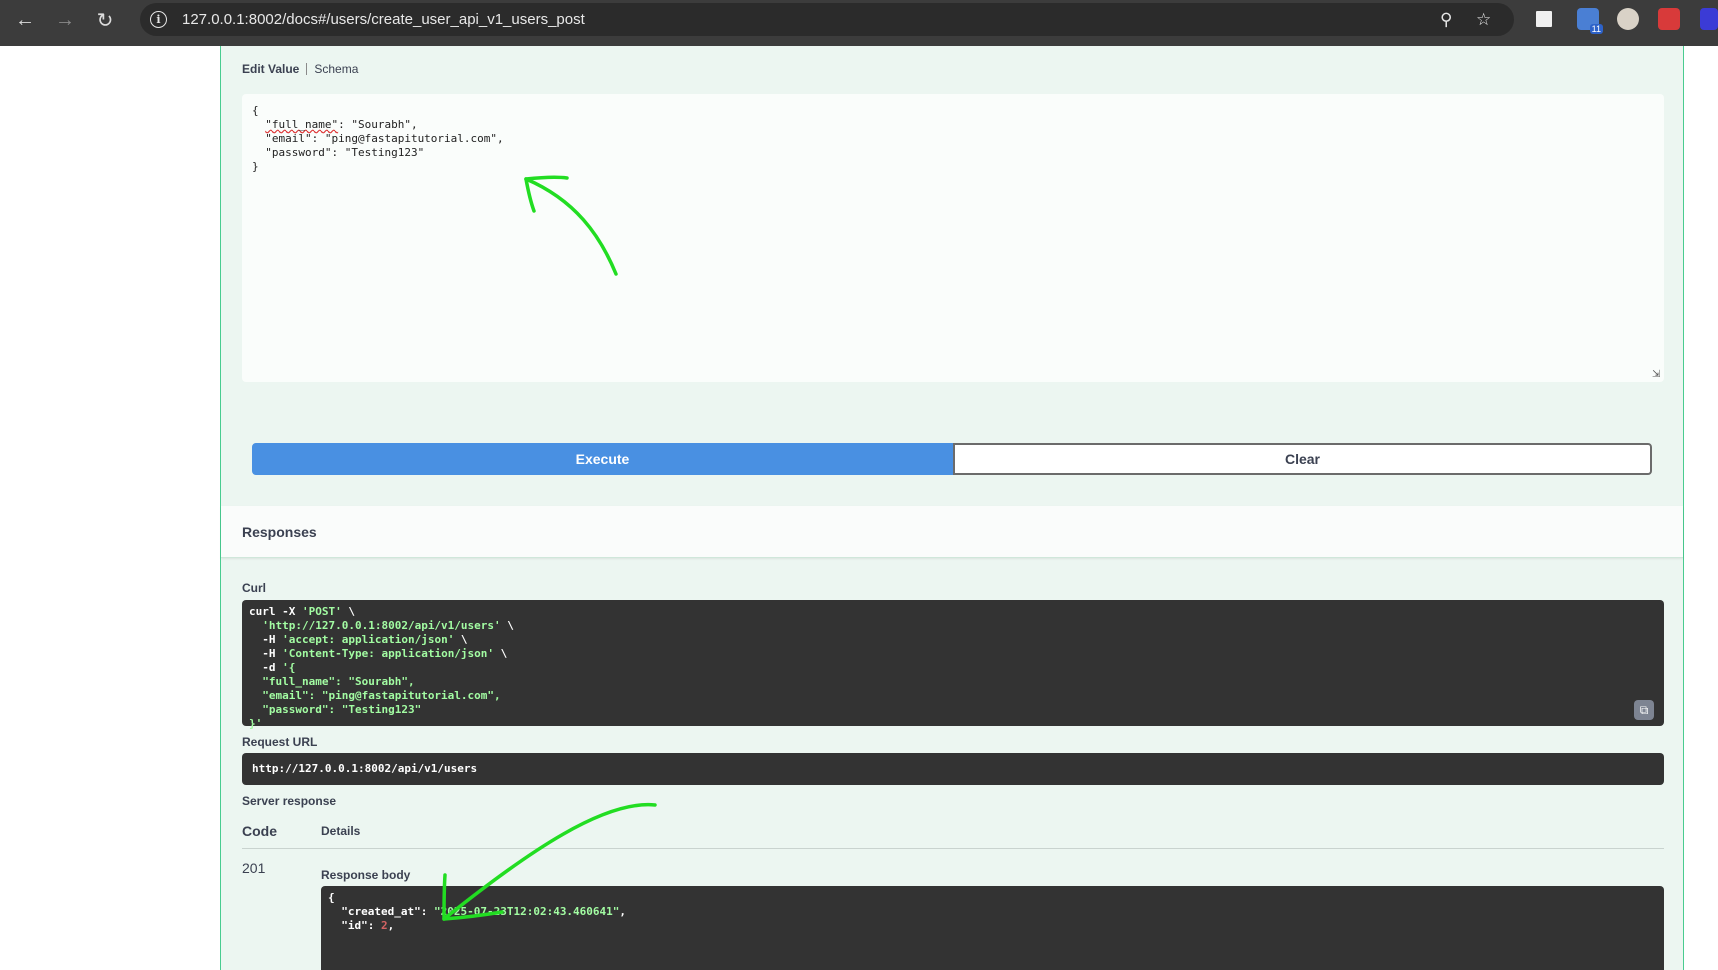 Image resolution: width=1718 pixels, height=970 pixels. Describe the element at coordinates (336, 69) in the screenshot. I see `tab-schema: Schema` at that location.